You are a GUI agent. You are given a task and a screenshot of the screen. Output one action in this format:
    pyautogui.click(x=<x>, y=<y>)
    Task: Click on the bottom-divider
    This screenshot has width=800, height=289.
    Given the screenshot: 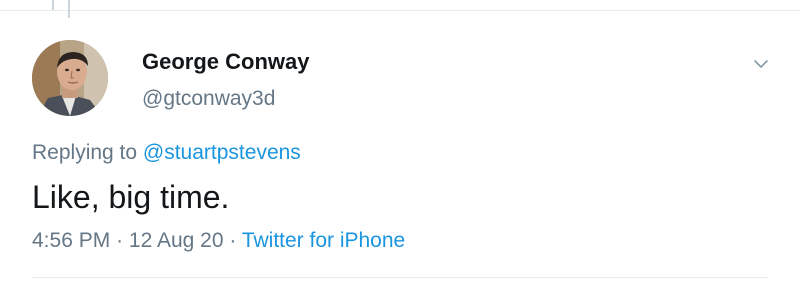 What is the action you would take?
    pyautogui.click(x=400, y=277)
    